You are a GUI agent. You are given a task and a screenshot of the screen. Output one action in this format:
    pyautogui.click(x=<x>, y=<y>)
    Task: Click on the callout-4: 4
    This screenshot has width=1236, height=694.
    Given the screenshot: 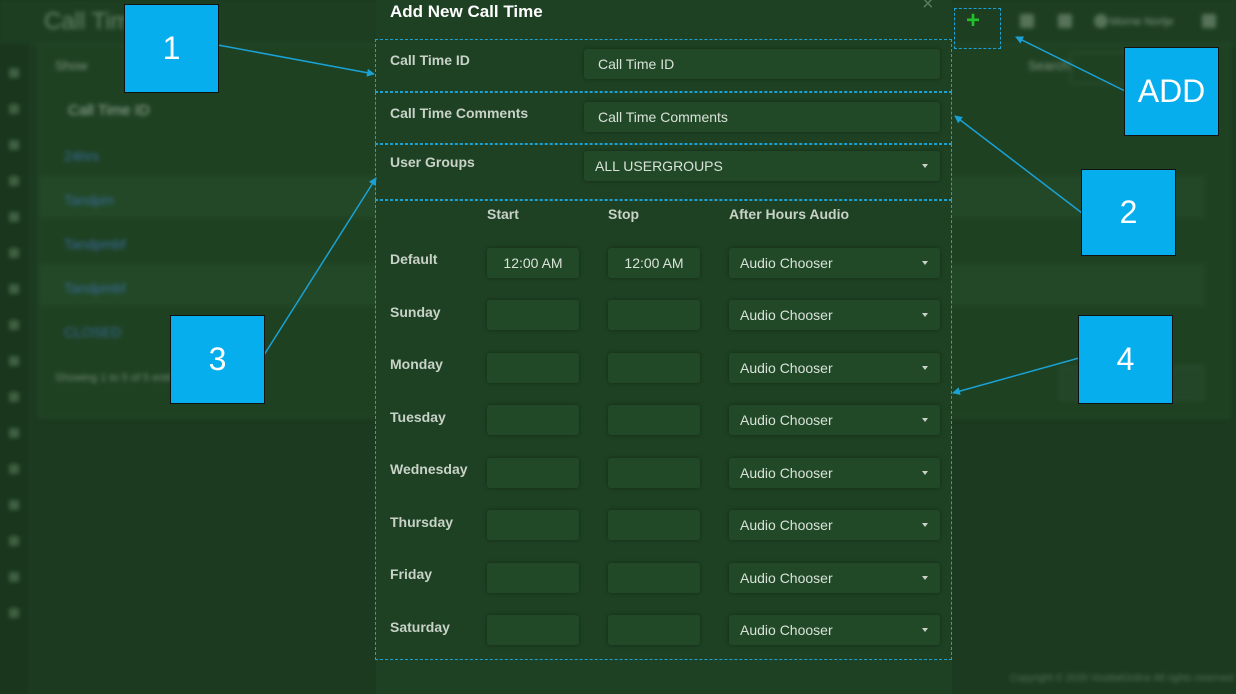 What is the action you would take?
    pyautogui.click(x=1125, y=359)
    